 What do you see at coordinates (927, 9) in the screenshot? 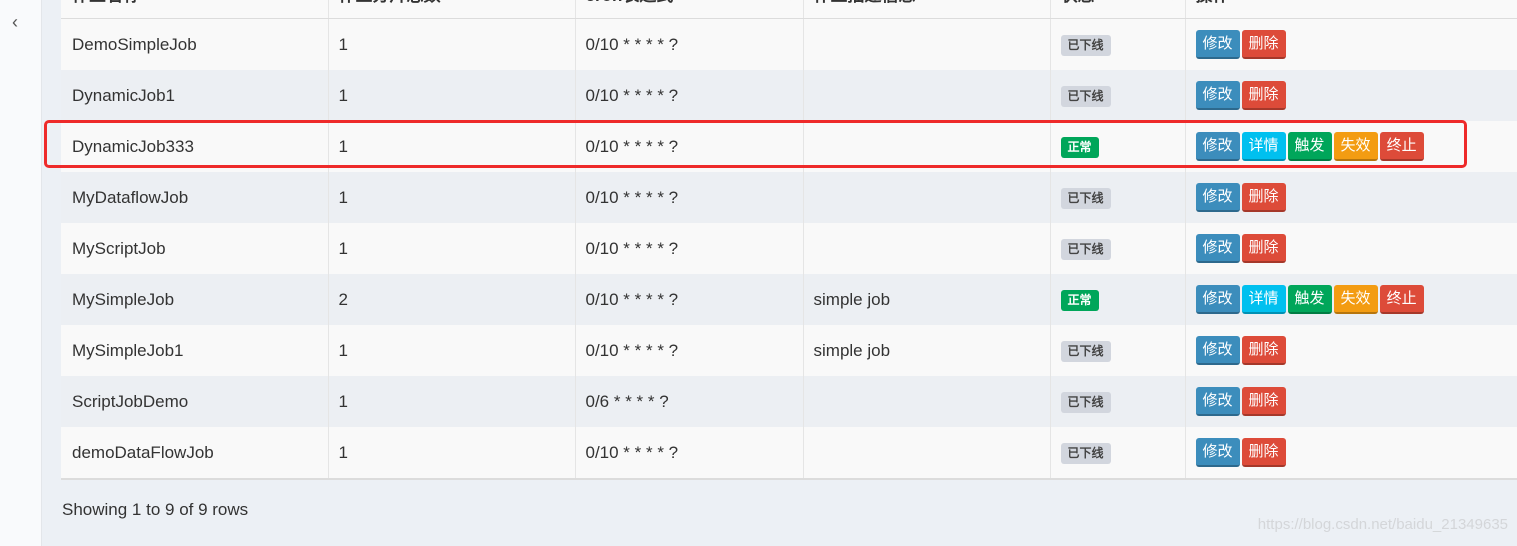
I see `column-header: 作业描述信息 ▲▼` at bounding box center [927, 9].